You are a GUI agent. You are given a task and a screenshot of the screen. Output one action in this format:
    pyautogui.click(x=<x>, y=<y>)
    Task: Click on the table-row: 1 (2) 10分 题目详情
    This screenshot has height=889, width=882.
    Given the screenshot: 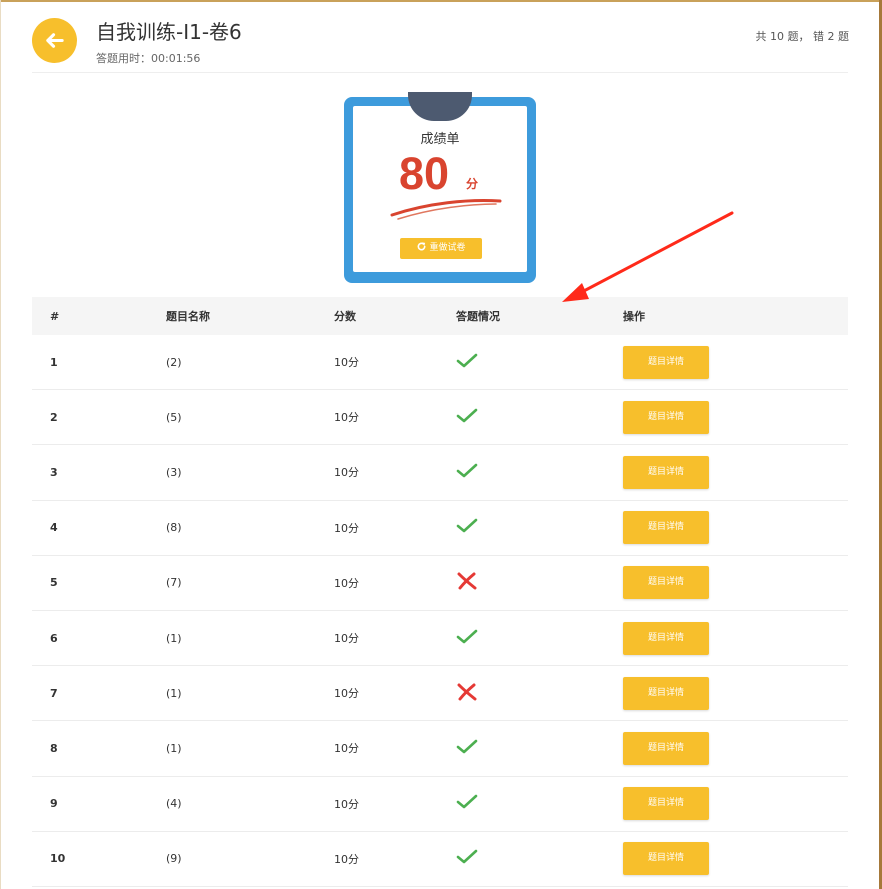 What is the action you would take?
    pyautogui.click(x=440, y=363)
    